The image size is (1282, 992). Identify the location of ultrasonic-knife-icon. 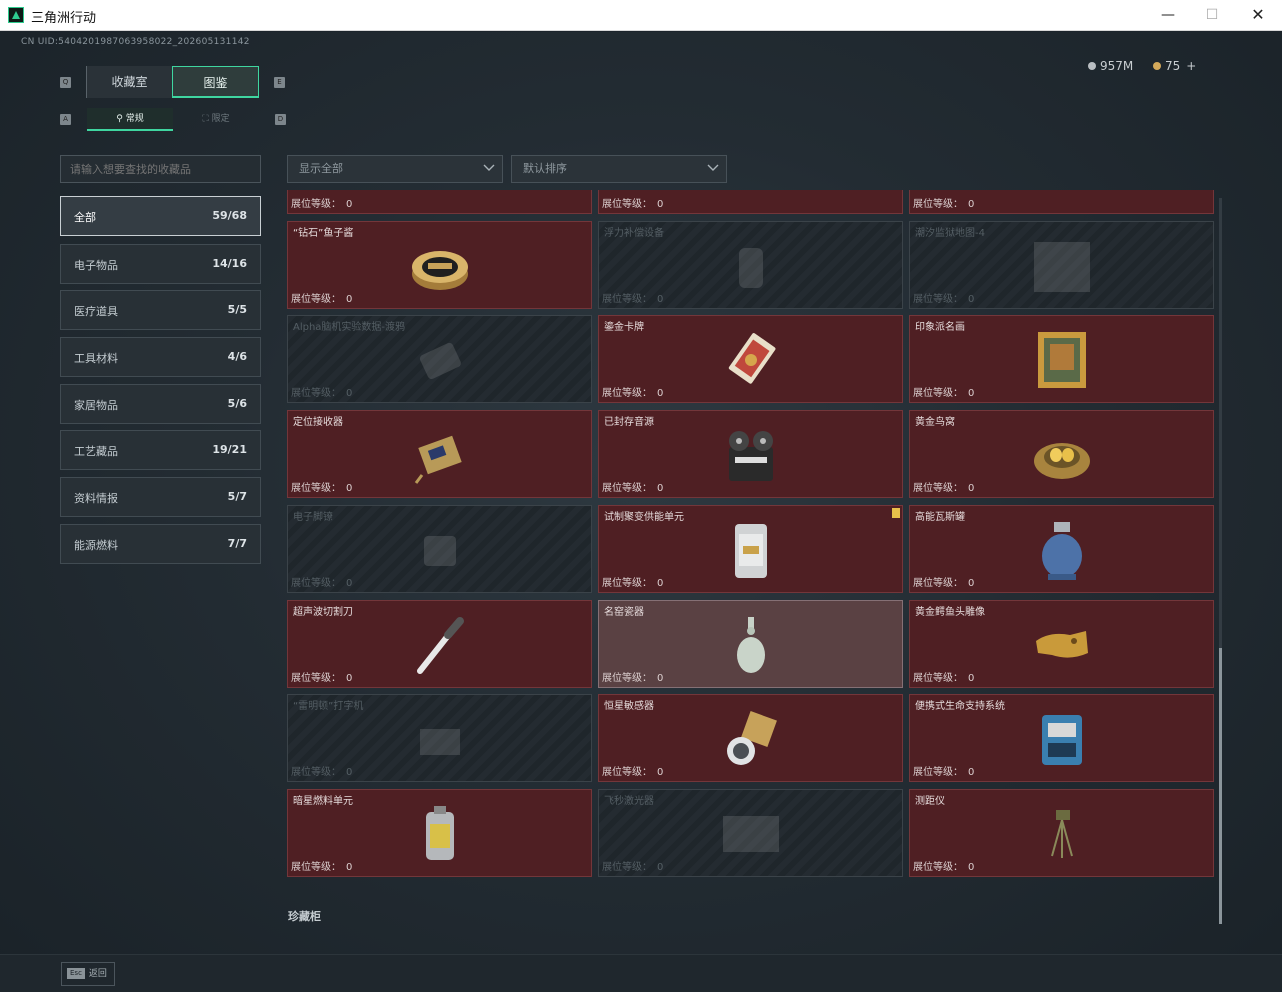
(440, 645).